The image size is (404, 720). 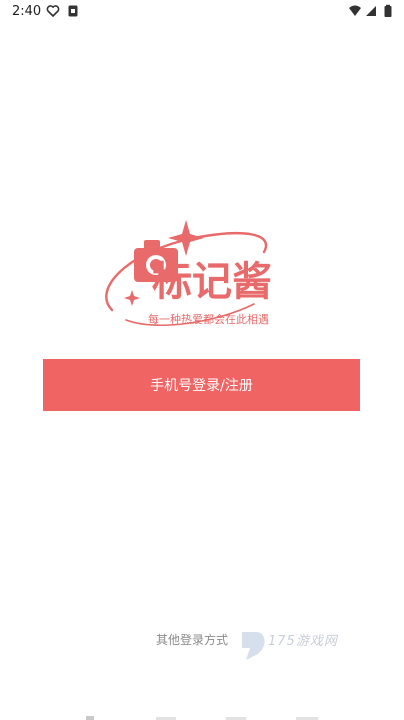 I want to click on watermark-logo-icon, so click(x=253, y=646).